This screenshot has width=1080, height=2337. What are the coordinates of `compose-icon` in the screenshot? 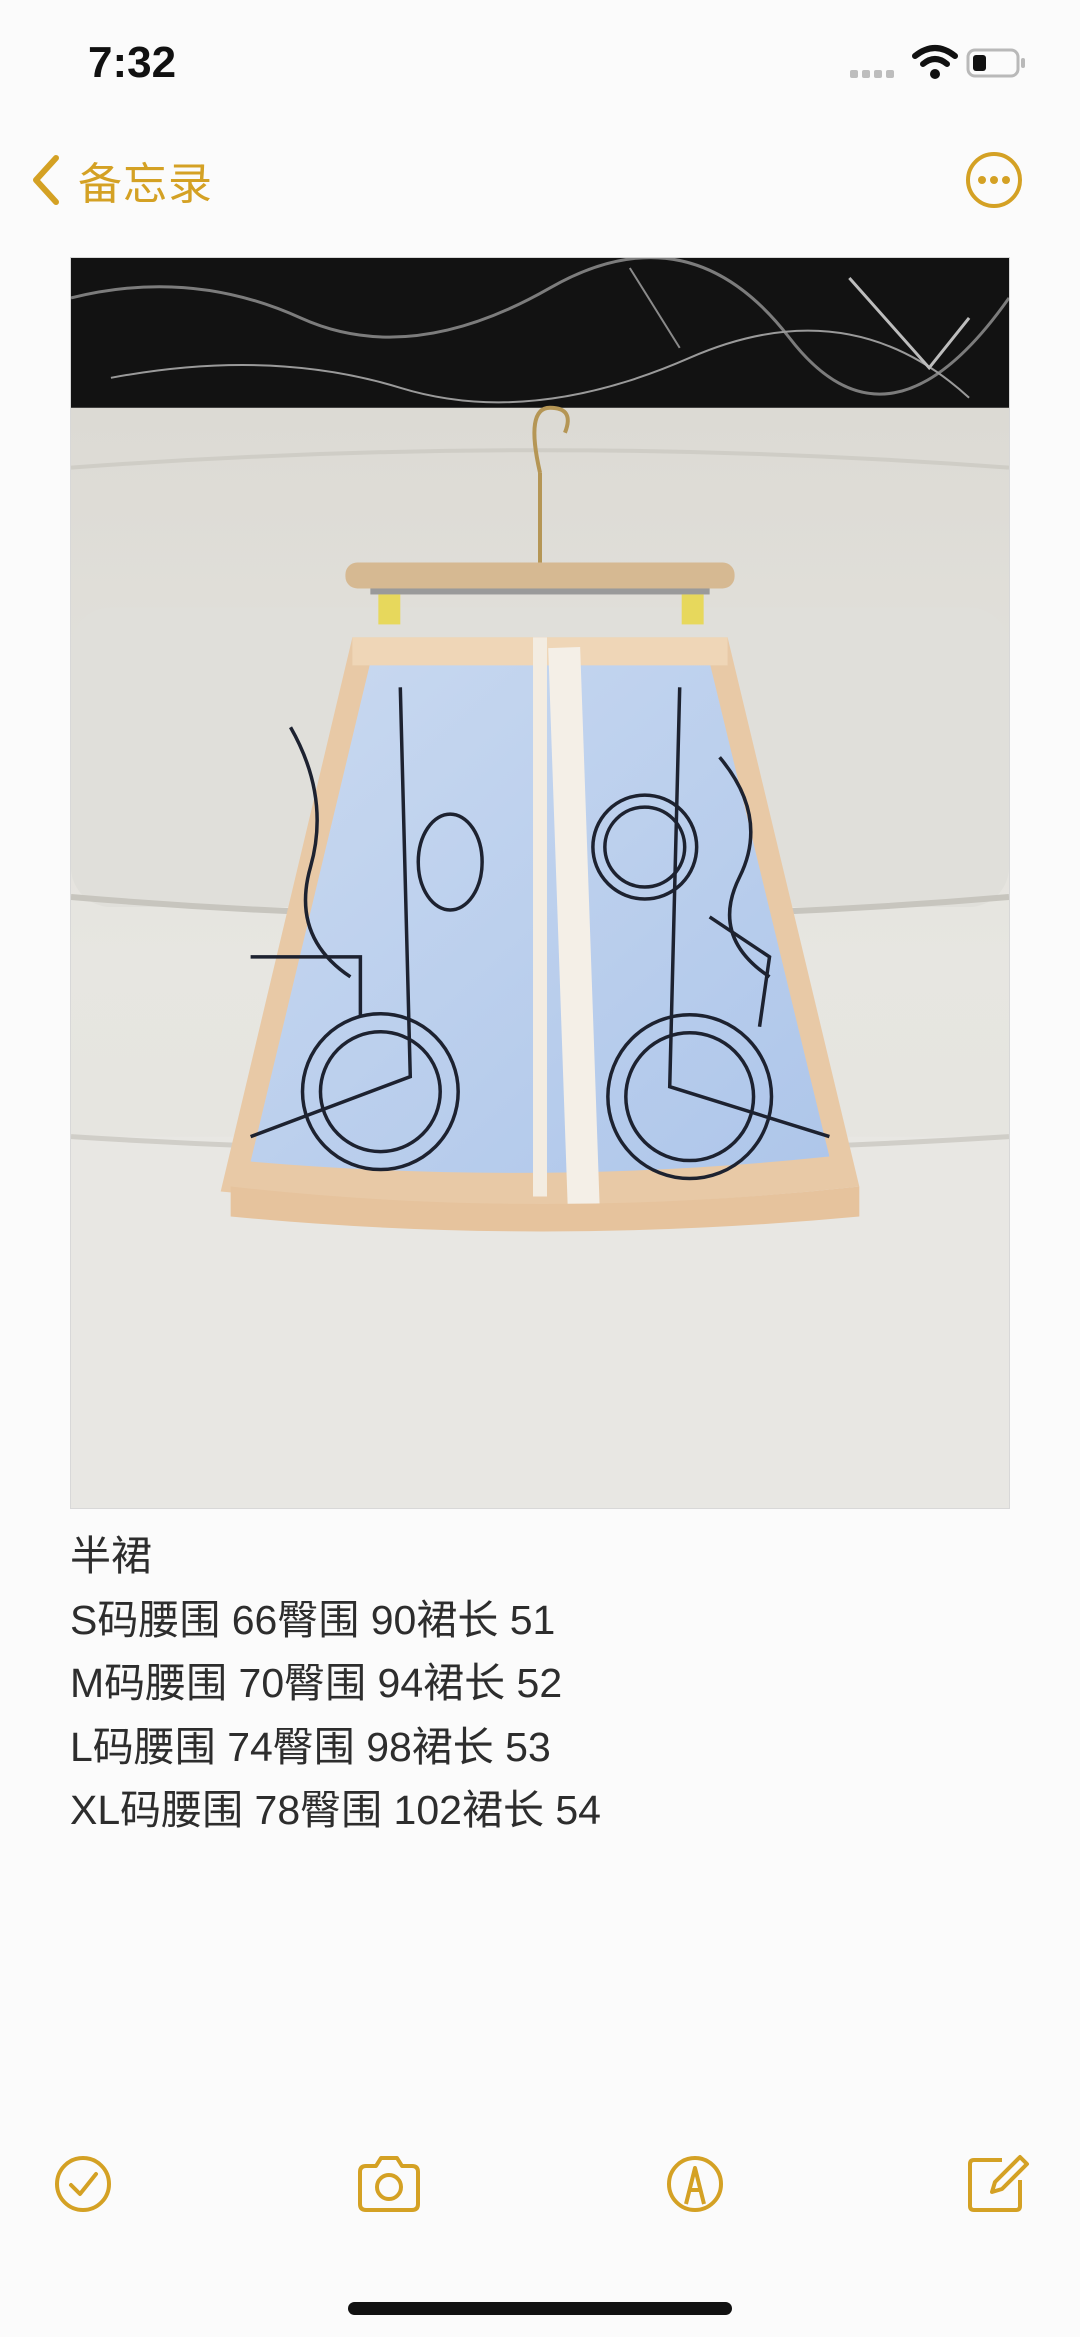 It's located at (997, 2184).